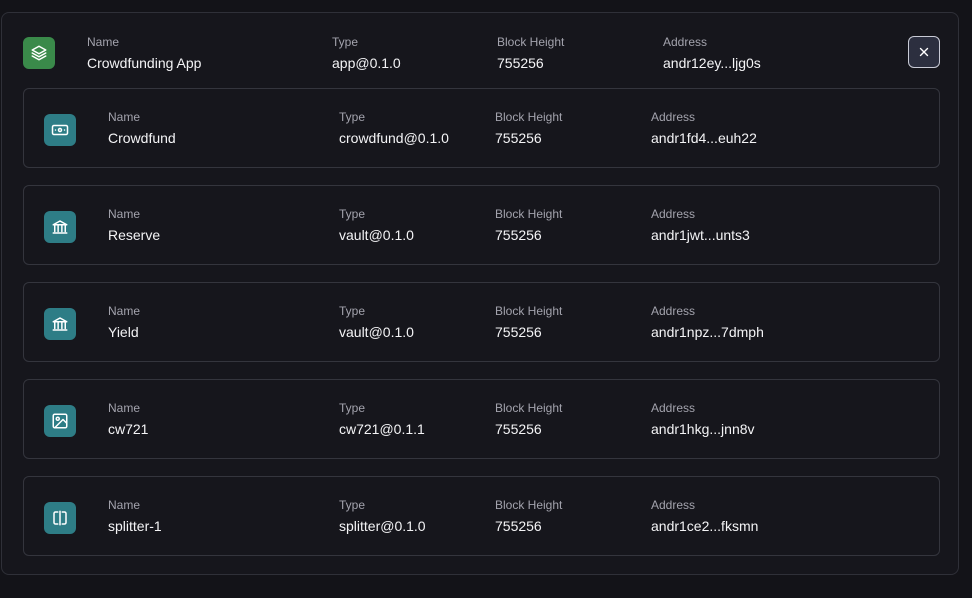 The height and width of the screenshot is (598, 972). What do you see at coordinates (39, 53) in the screenshot?
I see `layers-icon` at bounding box center [39, 53].